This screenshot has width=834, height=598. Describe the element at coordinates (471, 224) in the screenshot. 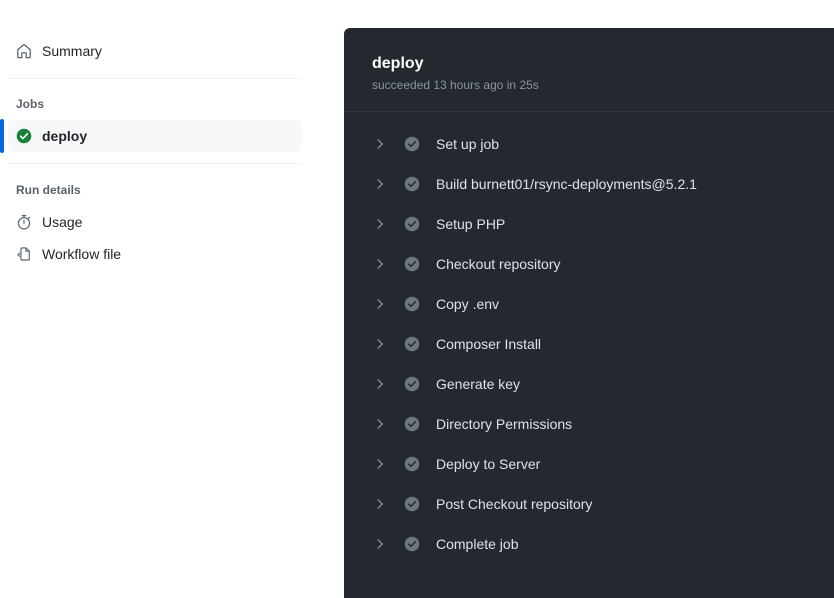

I see `job-step-label: Setup PHP` at that location.